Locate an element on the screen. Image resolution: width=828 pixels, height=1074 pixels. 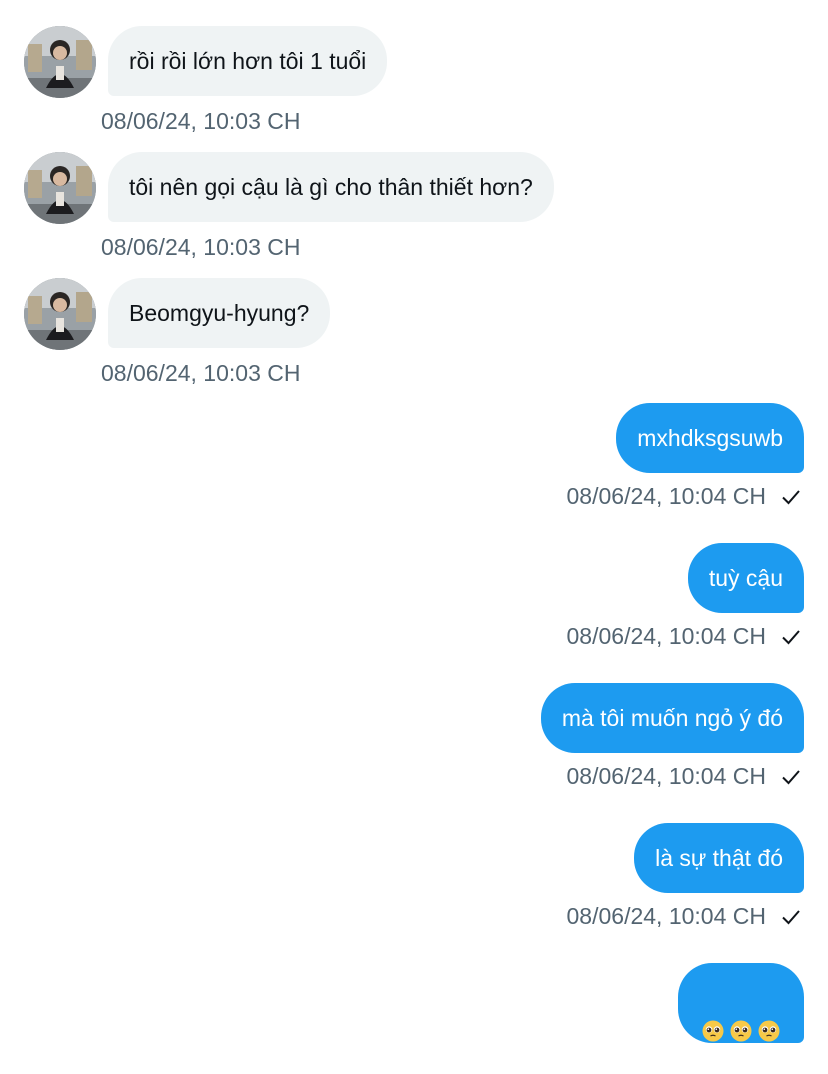
outgoing-bubble: mxhdksgsuwb is located at coordinates (710, 438).